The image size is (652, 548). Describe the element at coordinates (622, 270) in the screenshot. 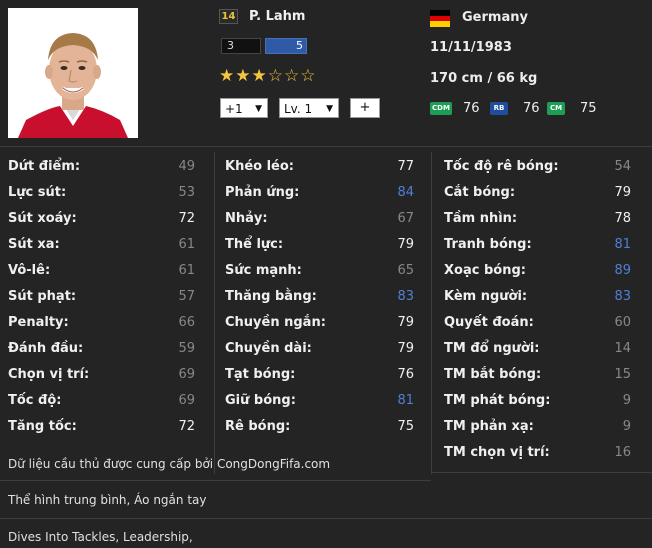

I see `stat-value: 89` at that location.